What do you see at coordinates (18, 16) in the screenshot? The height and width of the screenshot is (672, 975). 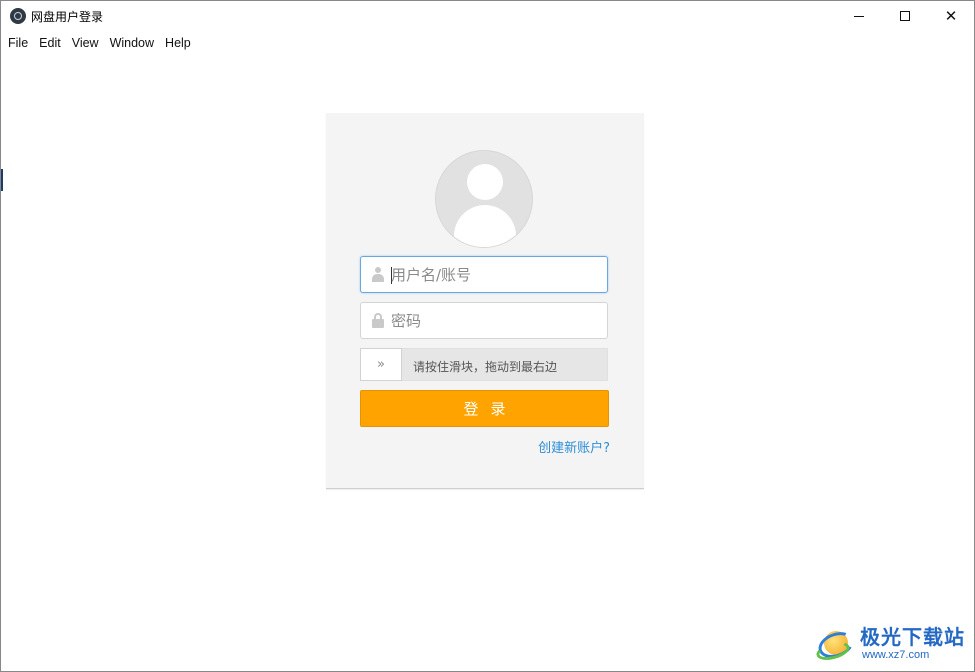 I see `app-logo-icon` at bounding box center [18, 16].